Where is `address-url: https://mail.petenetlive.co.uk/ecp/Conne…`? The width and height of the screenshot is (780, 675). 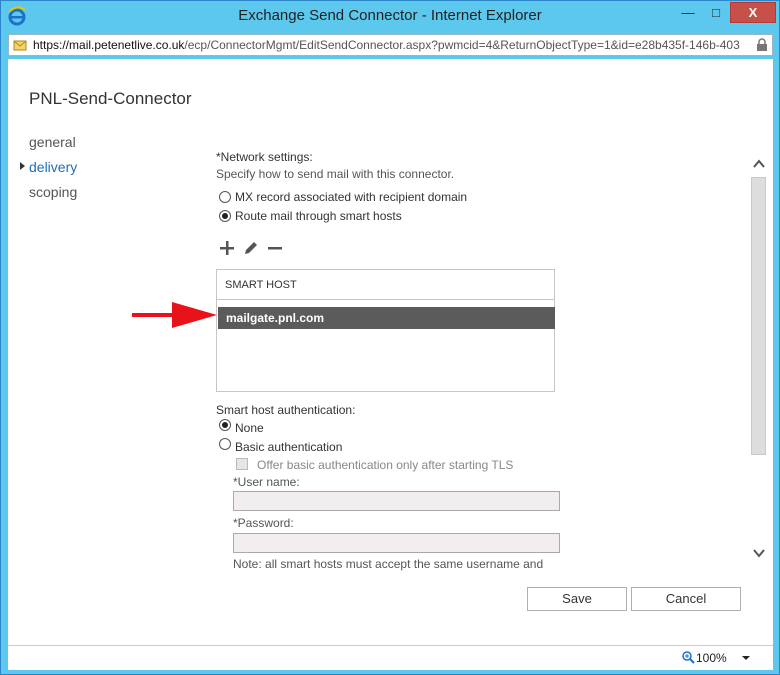
address-url: https://mail.petenetlive.co.uk/ecp/Conne… is located at coordinates (386, 45).